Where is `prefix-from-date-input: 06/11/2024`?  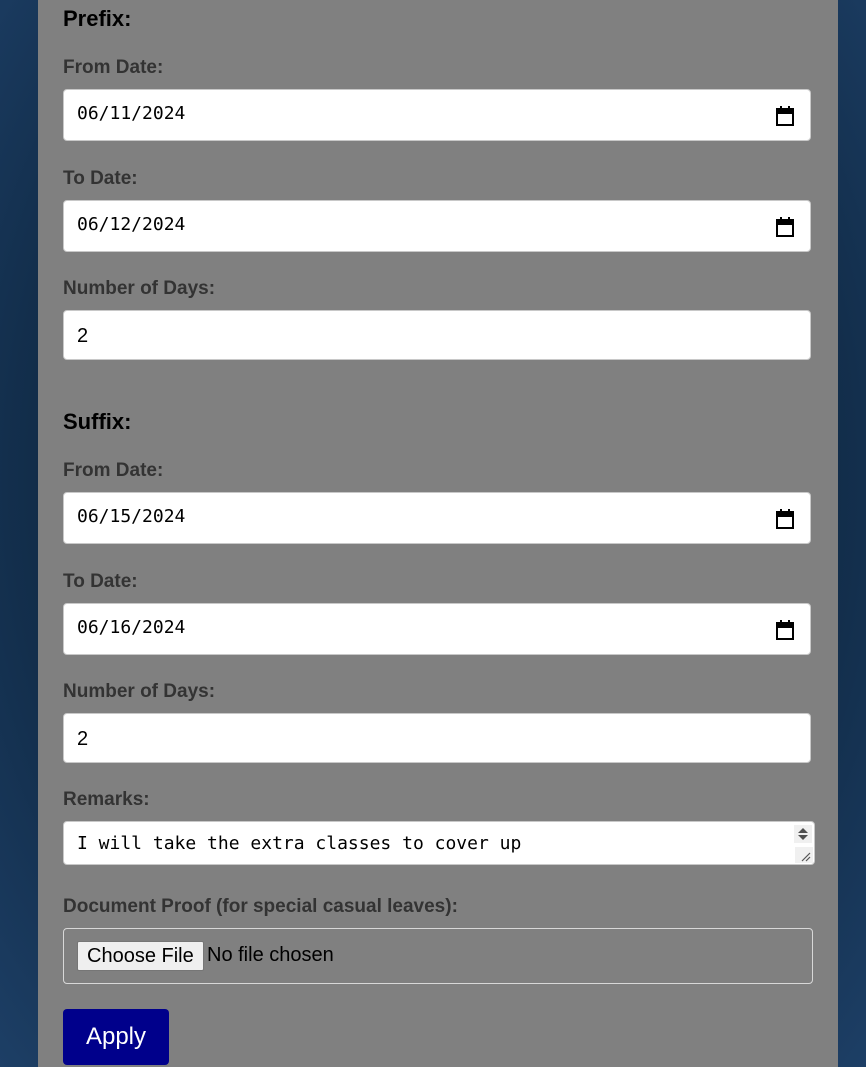
prefix-from-date-input: 06/11/2024 is located at coordinates (437, 115).